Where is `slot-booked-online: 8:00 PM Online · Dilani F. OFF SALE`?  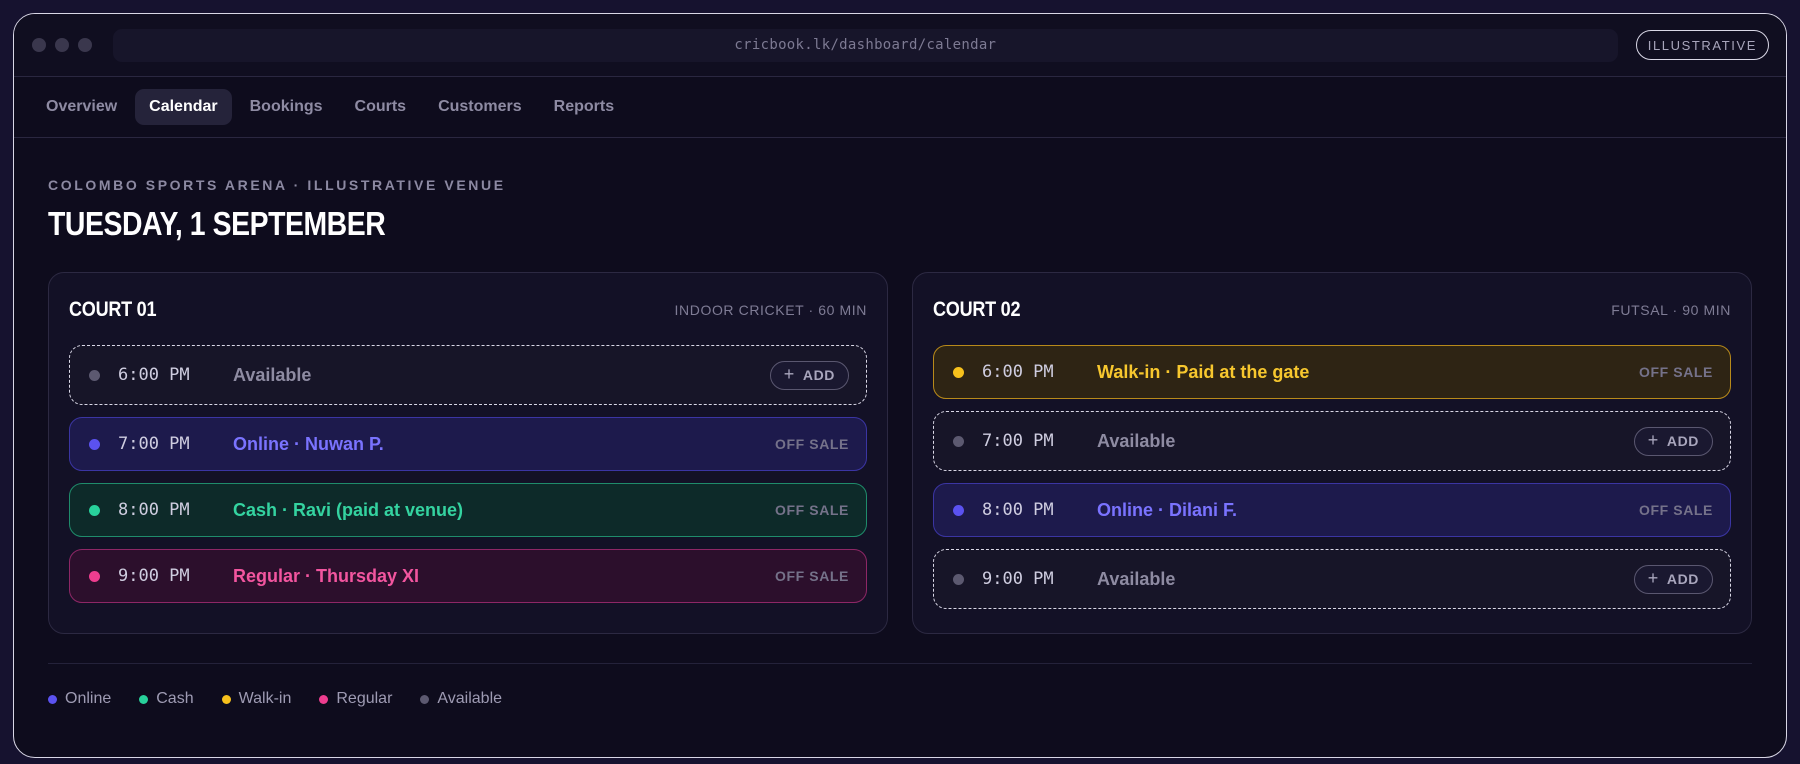
slot-booked-online: 8:00 PM Online · Dilani F. OFF SALE is located at coordinates (1332, 510).